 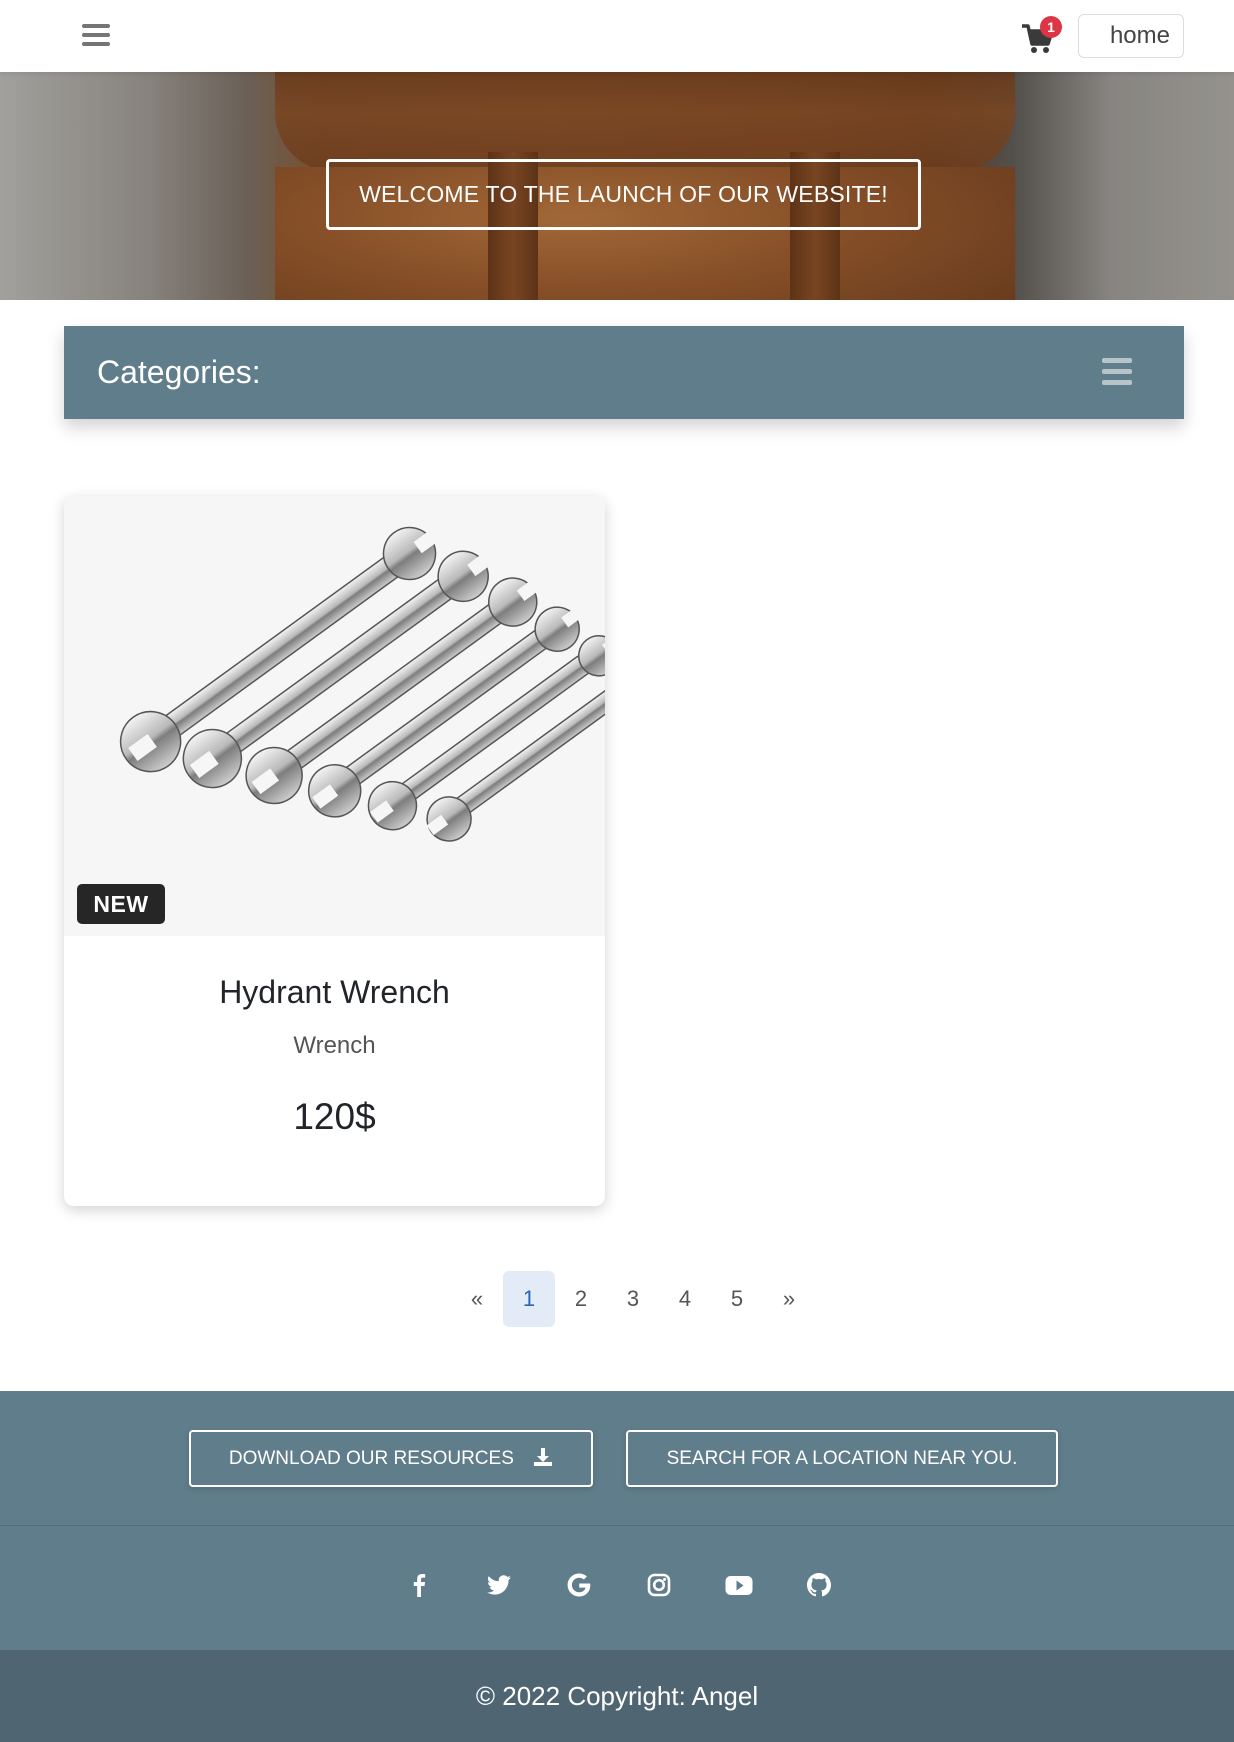 I want to click on instagram-icon, so click(x=659, y=1585).